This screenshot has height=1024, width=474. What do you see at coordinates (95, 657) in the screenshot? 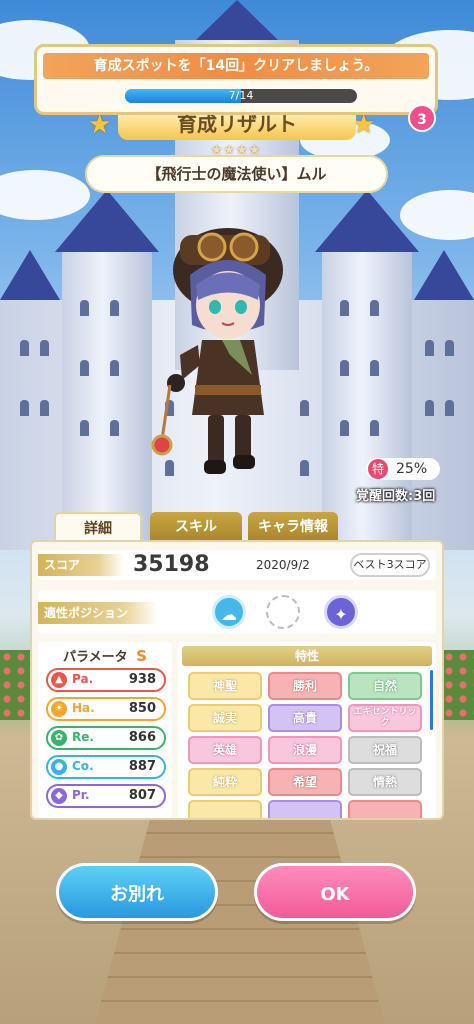
I see `parameters-title: パラメータ` at bounding box center [95, 657].